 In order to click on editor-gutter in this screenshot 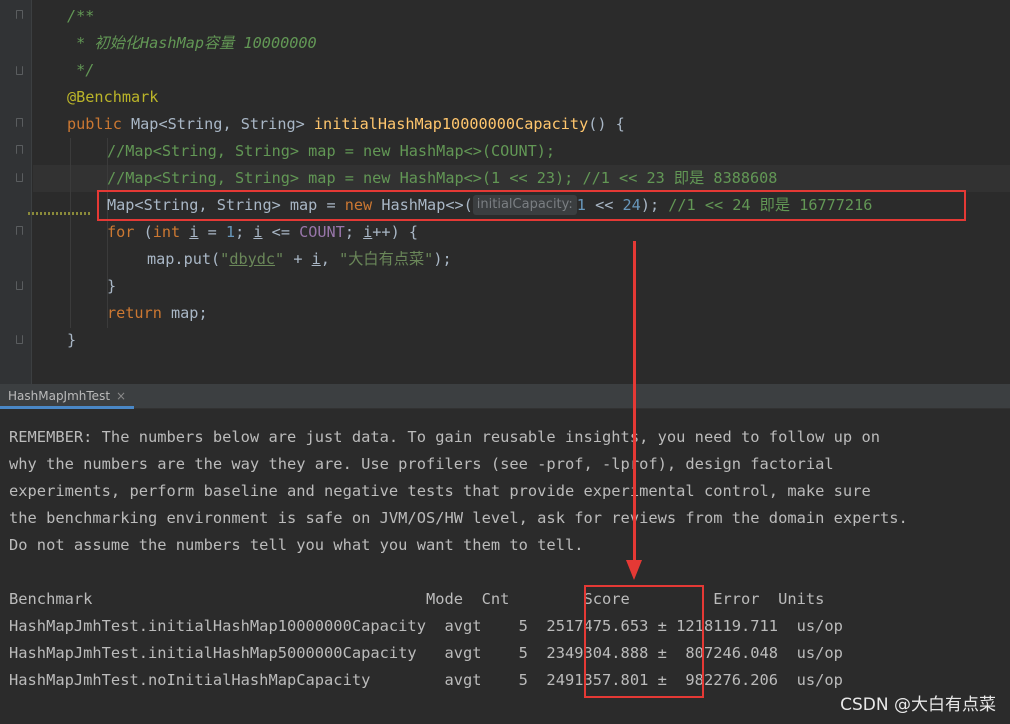, I will do `click(16, 192)`.